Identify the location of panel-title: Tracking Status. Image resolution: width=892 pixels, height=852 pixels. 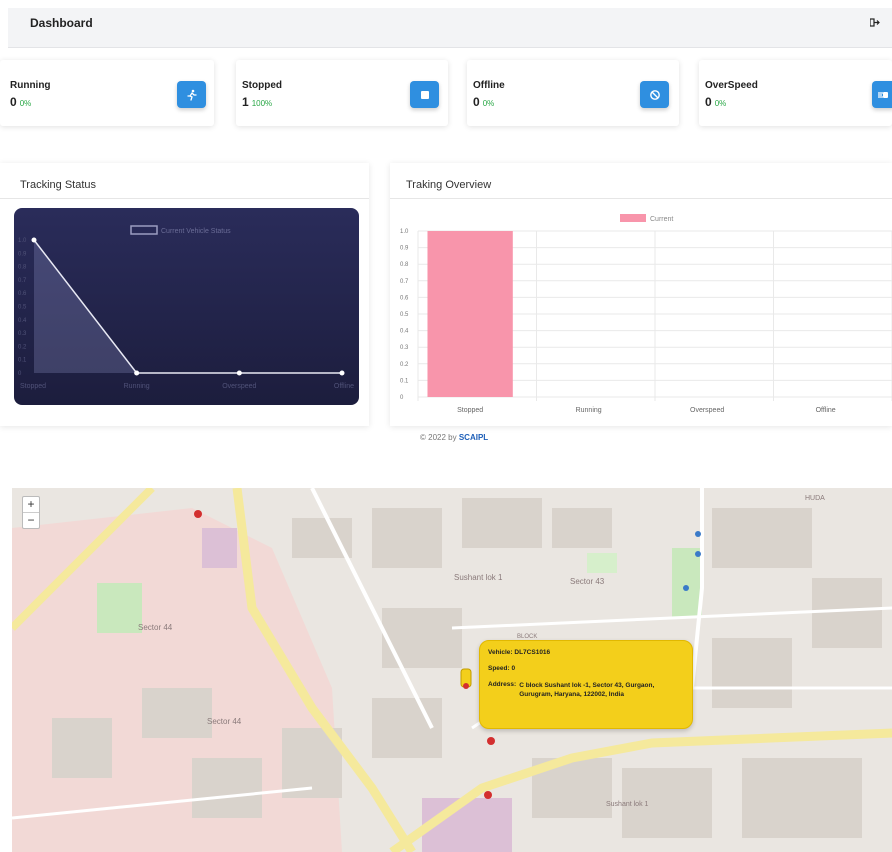
(184, 181).